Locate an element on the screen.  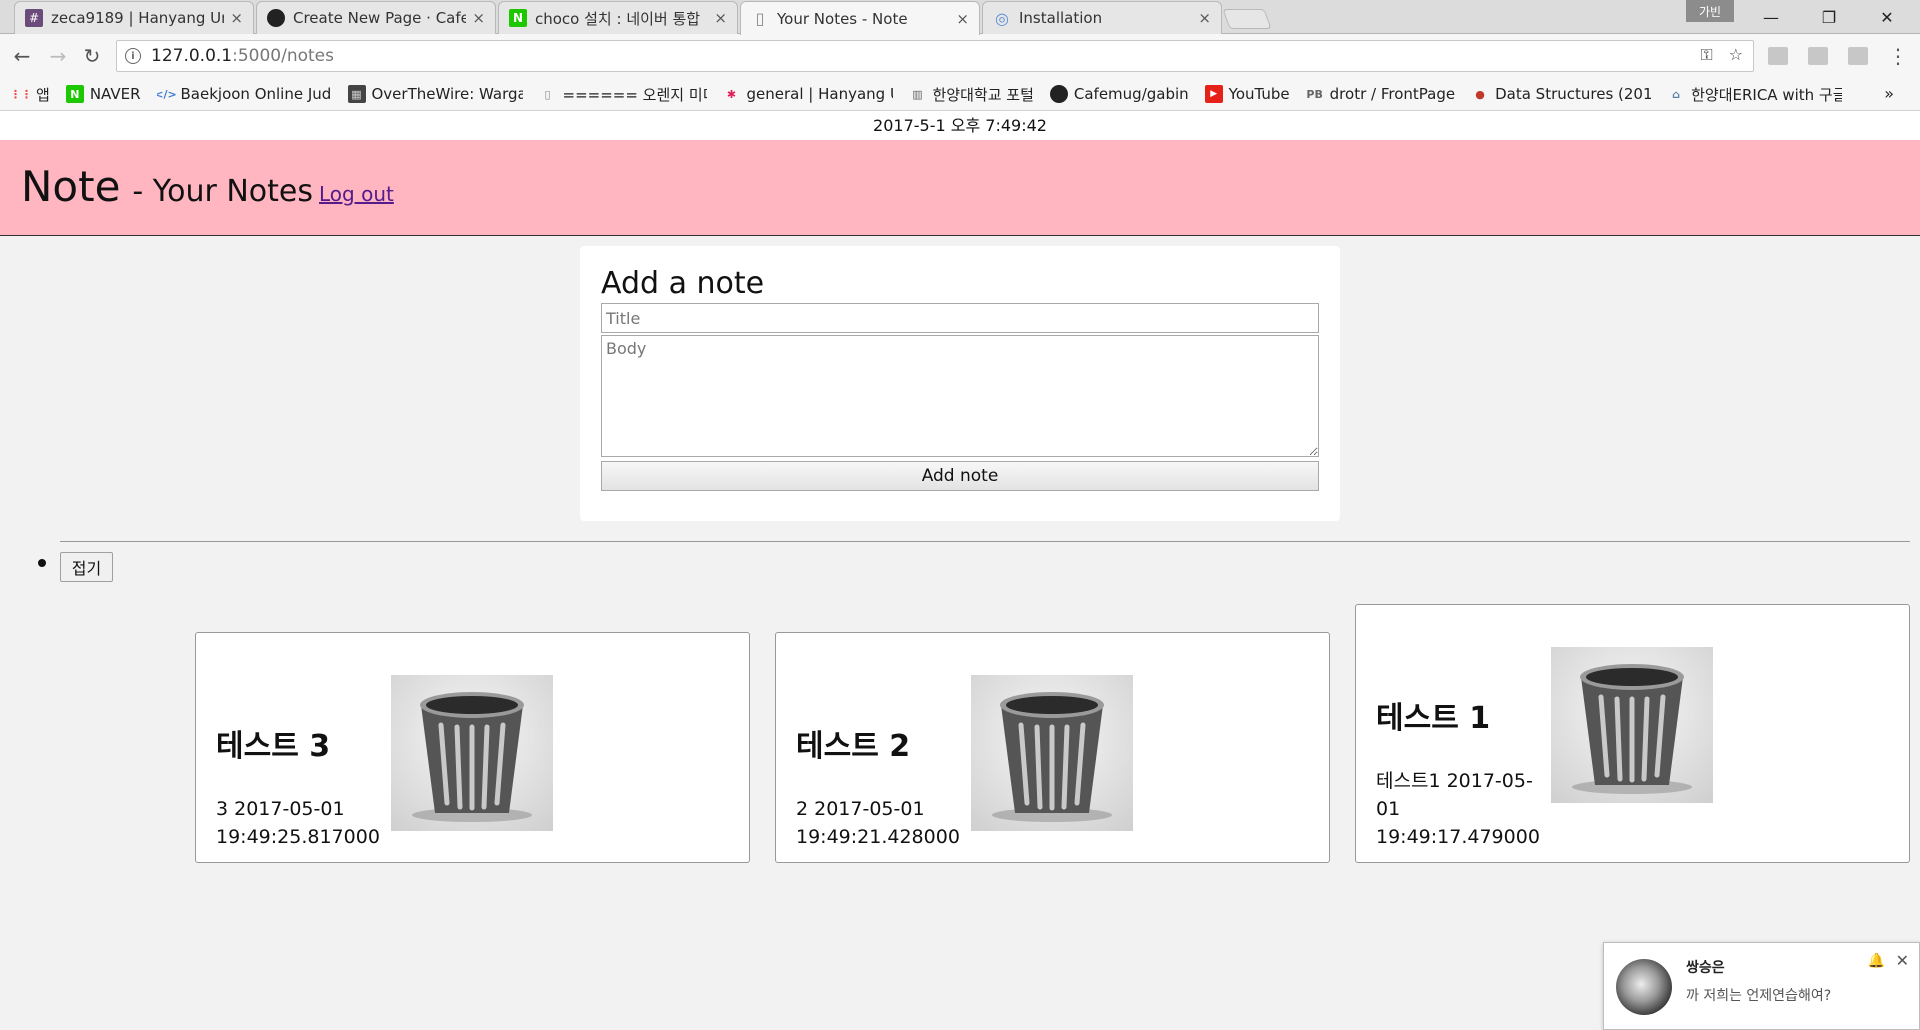
note-title-input is located at coordinates (960, 318).